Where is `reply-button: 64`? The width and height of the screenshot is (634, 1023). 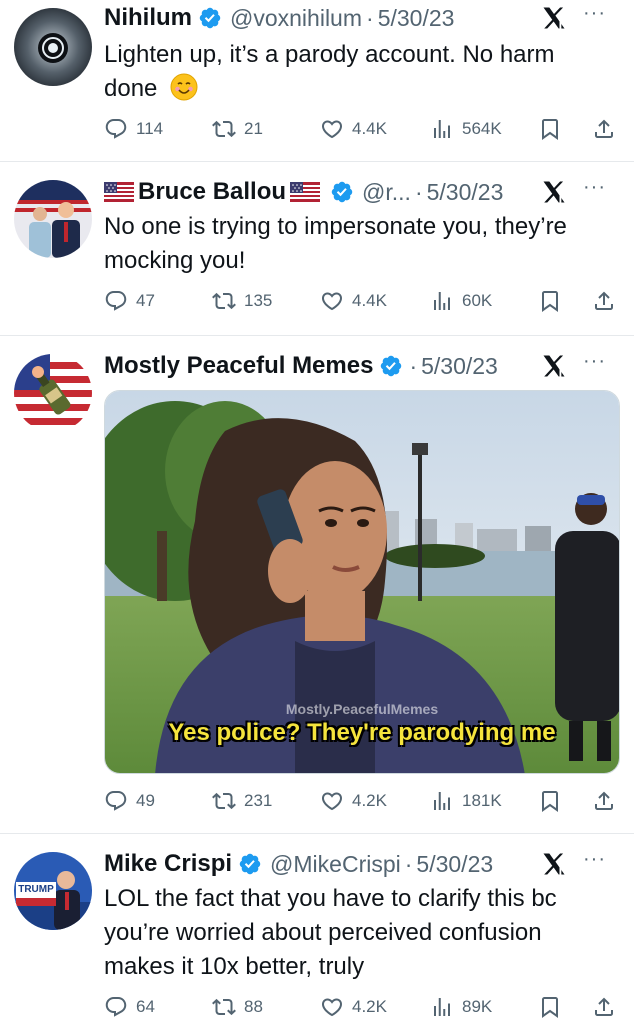
reply-button: 64 is located at coordinates (129, 1007).